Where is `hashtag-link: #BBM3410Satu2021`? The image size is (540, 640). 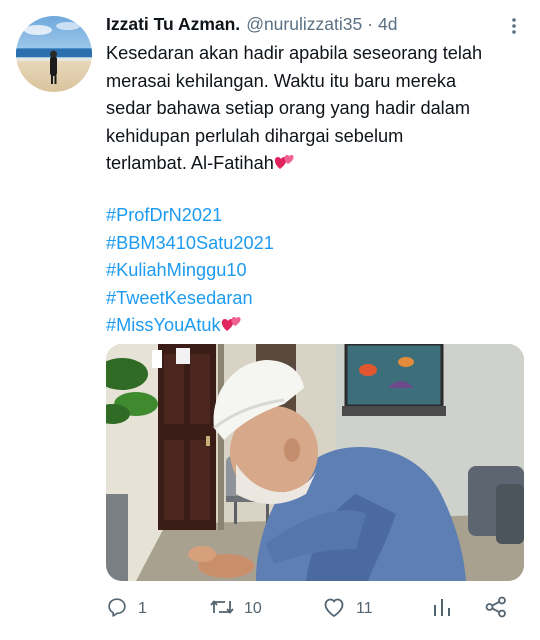
hashtag-link: #BBM3410Satu2021 is located at coordinates (316, 244).